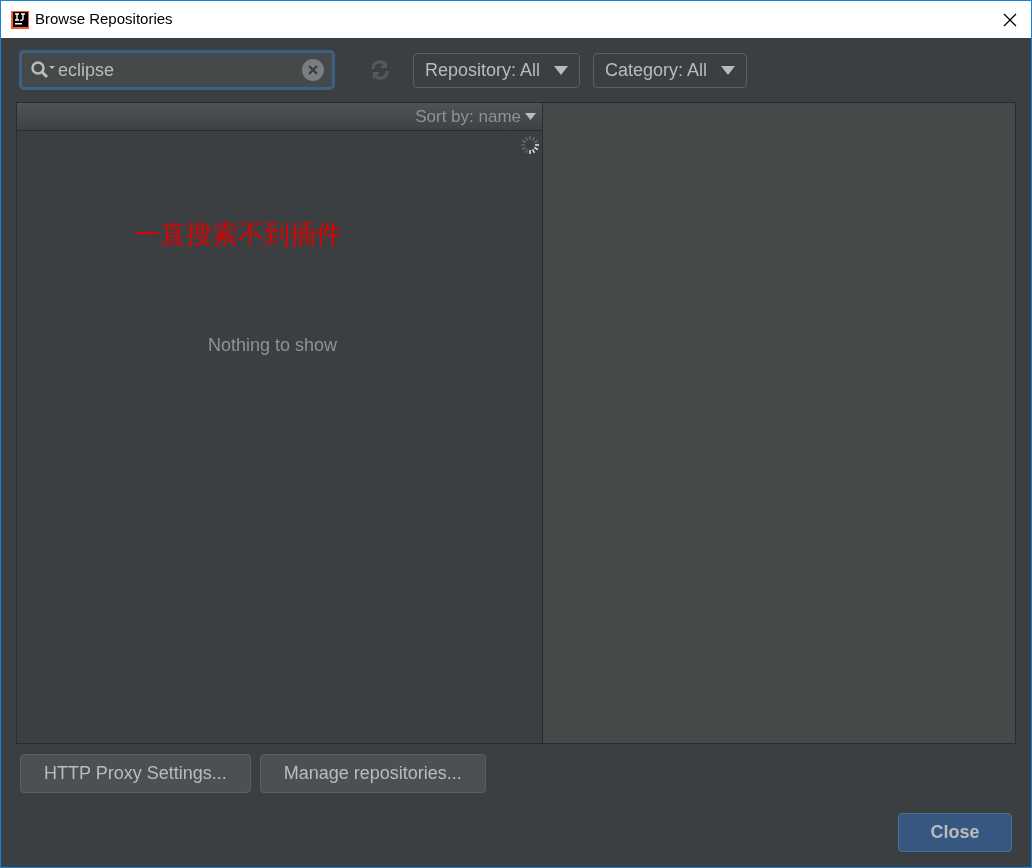  I want to click on filter-dropdown: Repository: All, so click(497, 70).